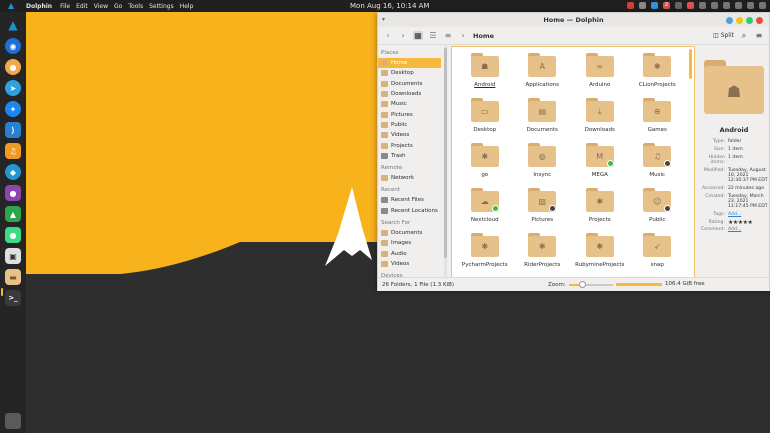 This screenshot has width=770, height=433. What do you see at coordinates (418, 35) in the screenshot?
I see `icons-view-button: ▦` at bounding box center [418, 35].